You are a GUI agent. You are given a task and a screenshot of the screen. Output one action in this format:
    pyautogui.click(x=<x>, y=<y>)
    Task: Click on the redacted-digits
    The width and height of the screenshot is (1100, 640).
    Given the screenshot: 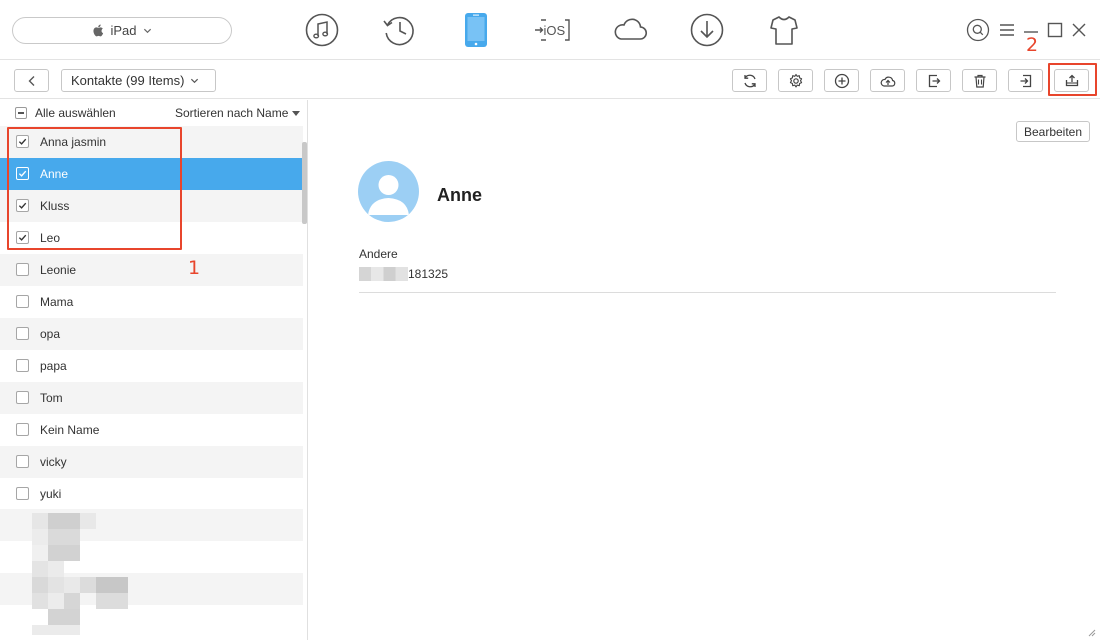 What is the action you would take?
    pyautogui.click(x=383, y=274)
    